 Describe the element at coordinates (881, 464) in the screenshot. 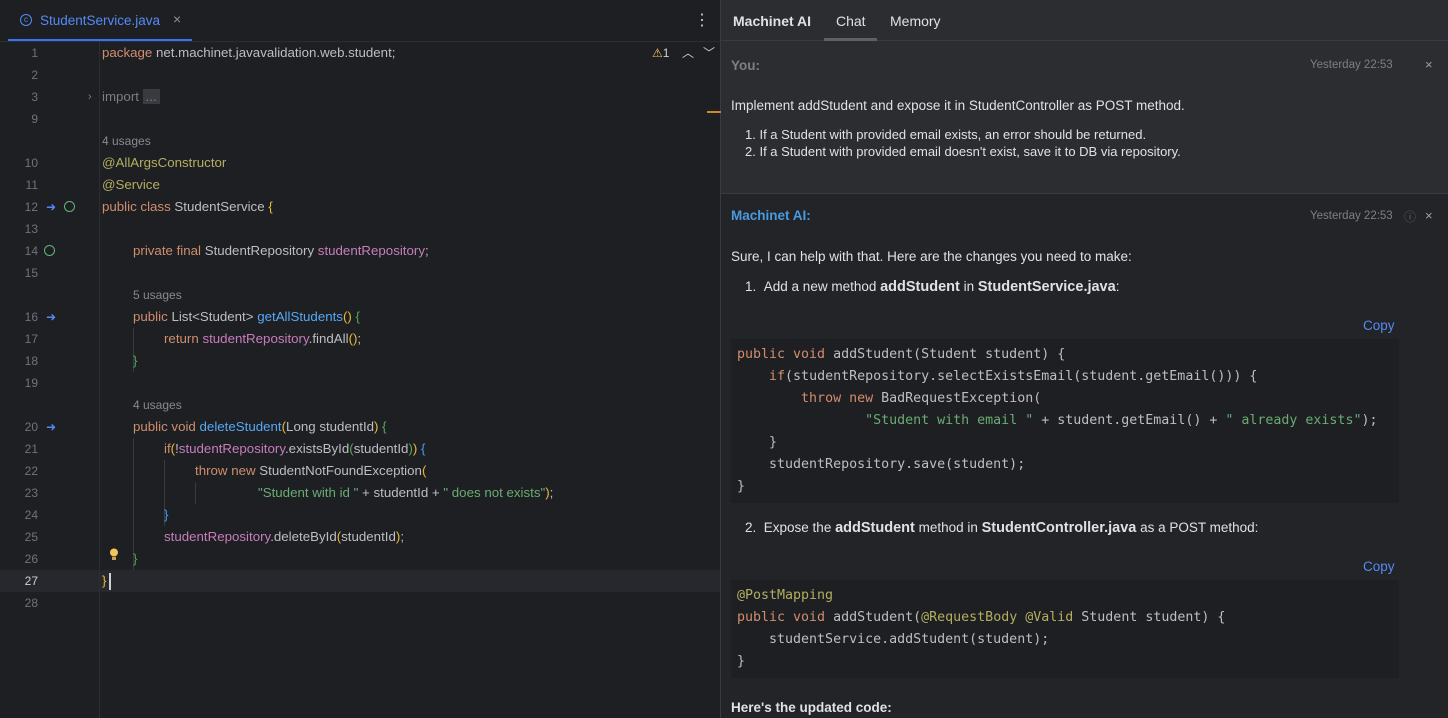

I see `code-block-line: studentRepository.save(student);` at that location.